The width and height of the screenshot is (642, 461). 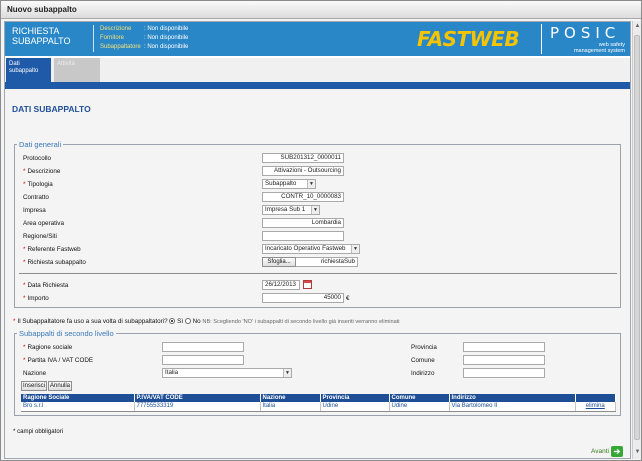 I want to click on posic-logo-text: POSIC, so click(x=585, y=33).